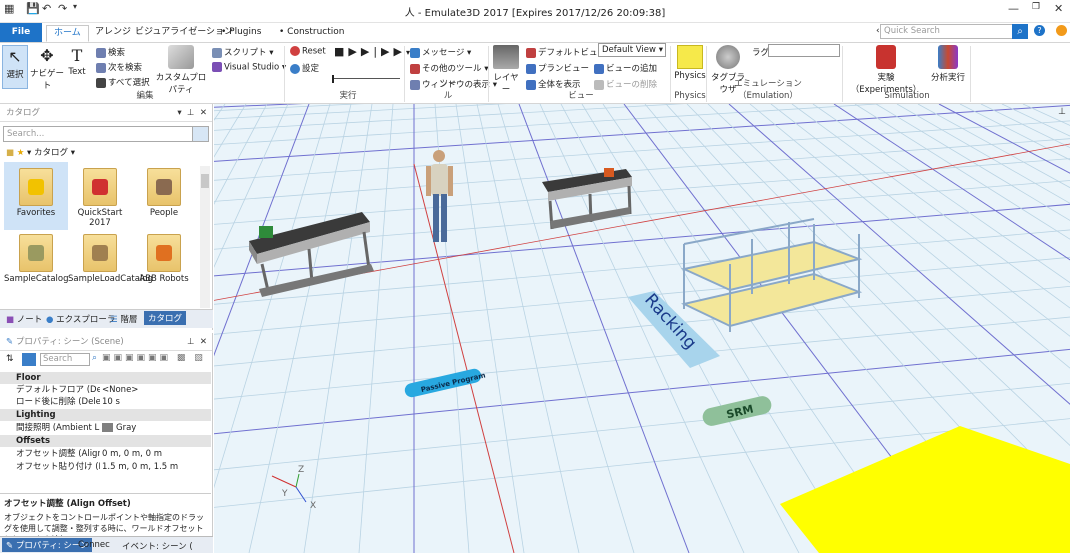  Describe the element at coordinates (100, 198) in the screenshot. I see `catalog-folder-quickstart: QuickStart 2017` at that location.